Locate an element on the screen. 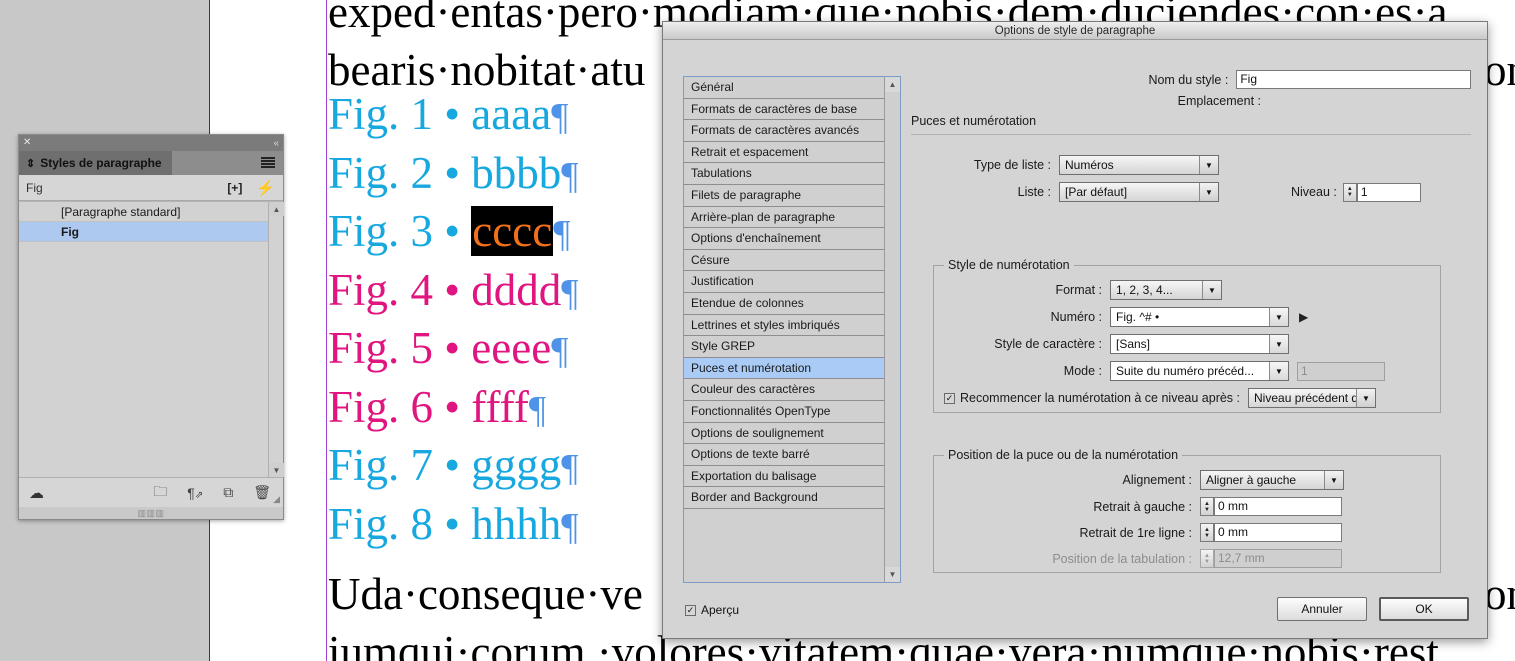 The width and height of the screenshot is (1515, 661). list-item: [Paragraphe standard] is located at coordinates (143, 212).